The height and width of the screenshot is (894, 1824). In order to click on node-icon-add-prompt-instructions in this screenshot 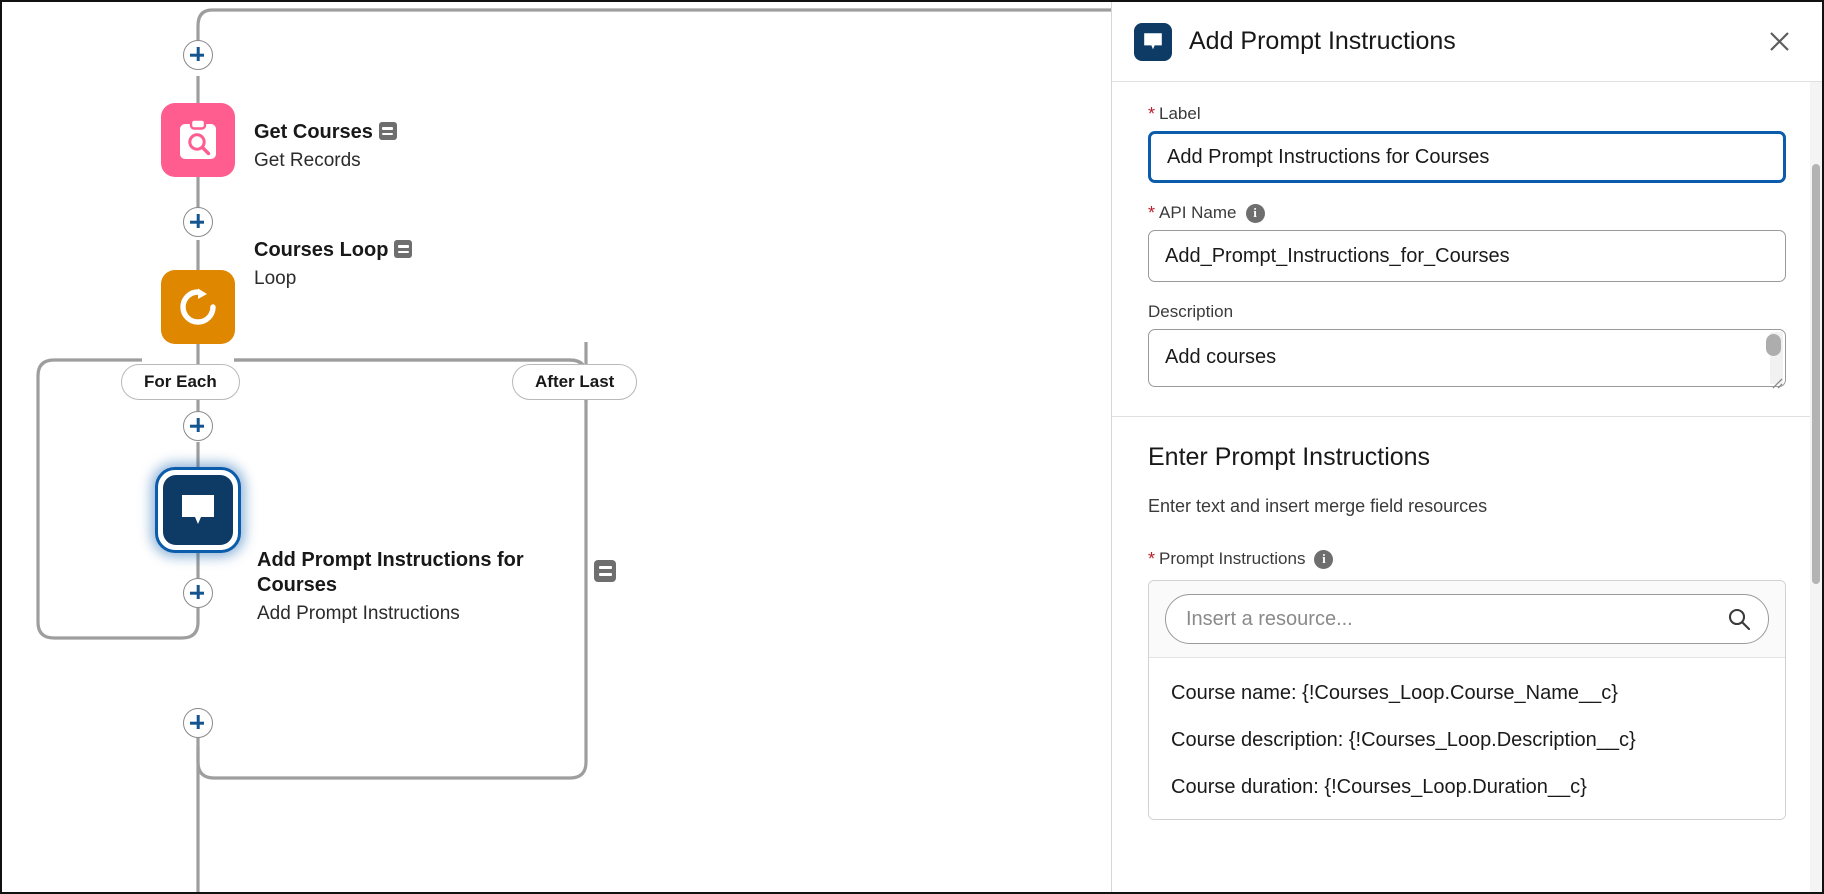, I will do `click(198, 510)`.